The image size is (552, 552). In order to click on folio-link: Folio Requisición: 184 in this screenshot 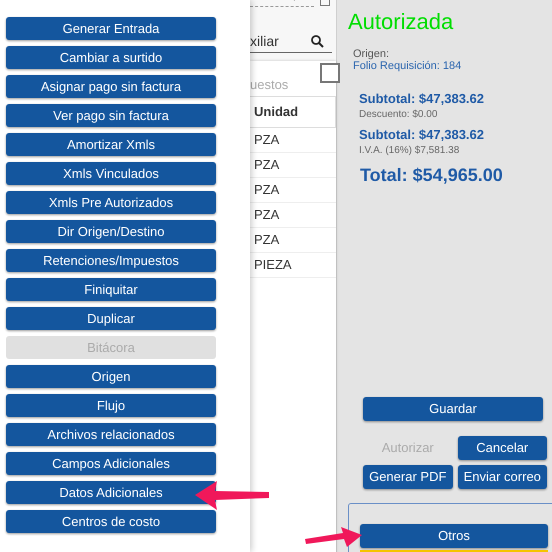, I will do `click(407, 66)`.